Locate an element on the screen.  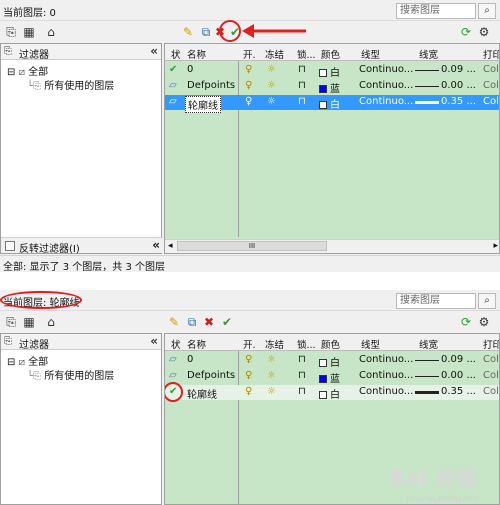
layer-name-edit: 轮廓线 is located at coordinates (203, 104).